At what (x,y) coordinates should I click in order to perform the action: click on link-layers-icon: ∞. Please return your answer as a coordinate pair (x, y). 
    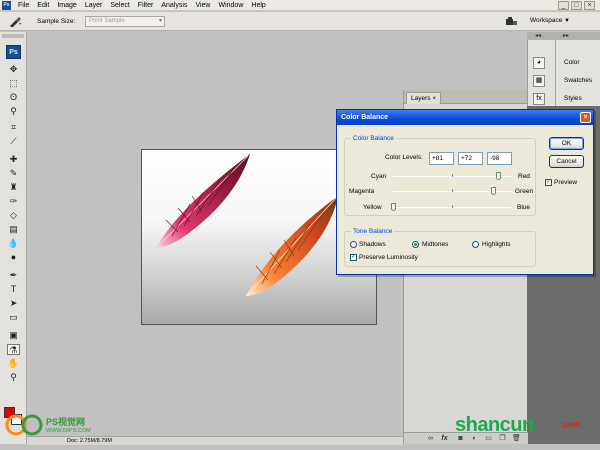
    Looking at the image, I should click on (430, 438).